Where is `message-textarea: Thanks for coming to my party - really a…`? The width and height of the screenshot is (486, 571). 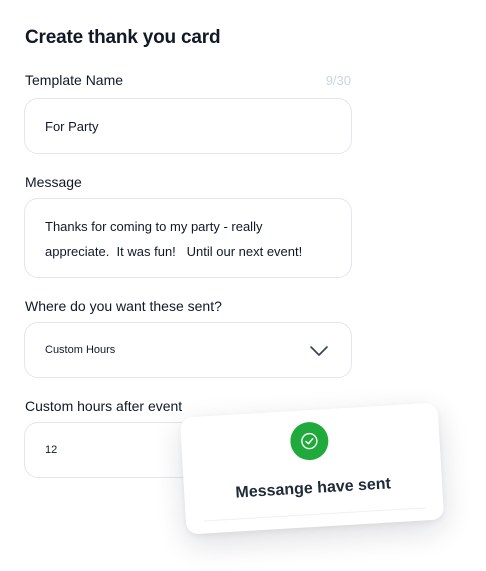
message-textarea: Thanks for coming to my party - really a… is located at coordinates (188, 238).